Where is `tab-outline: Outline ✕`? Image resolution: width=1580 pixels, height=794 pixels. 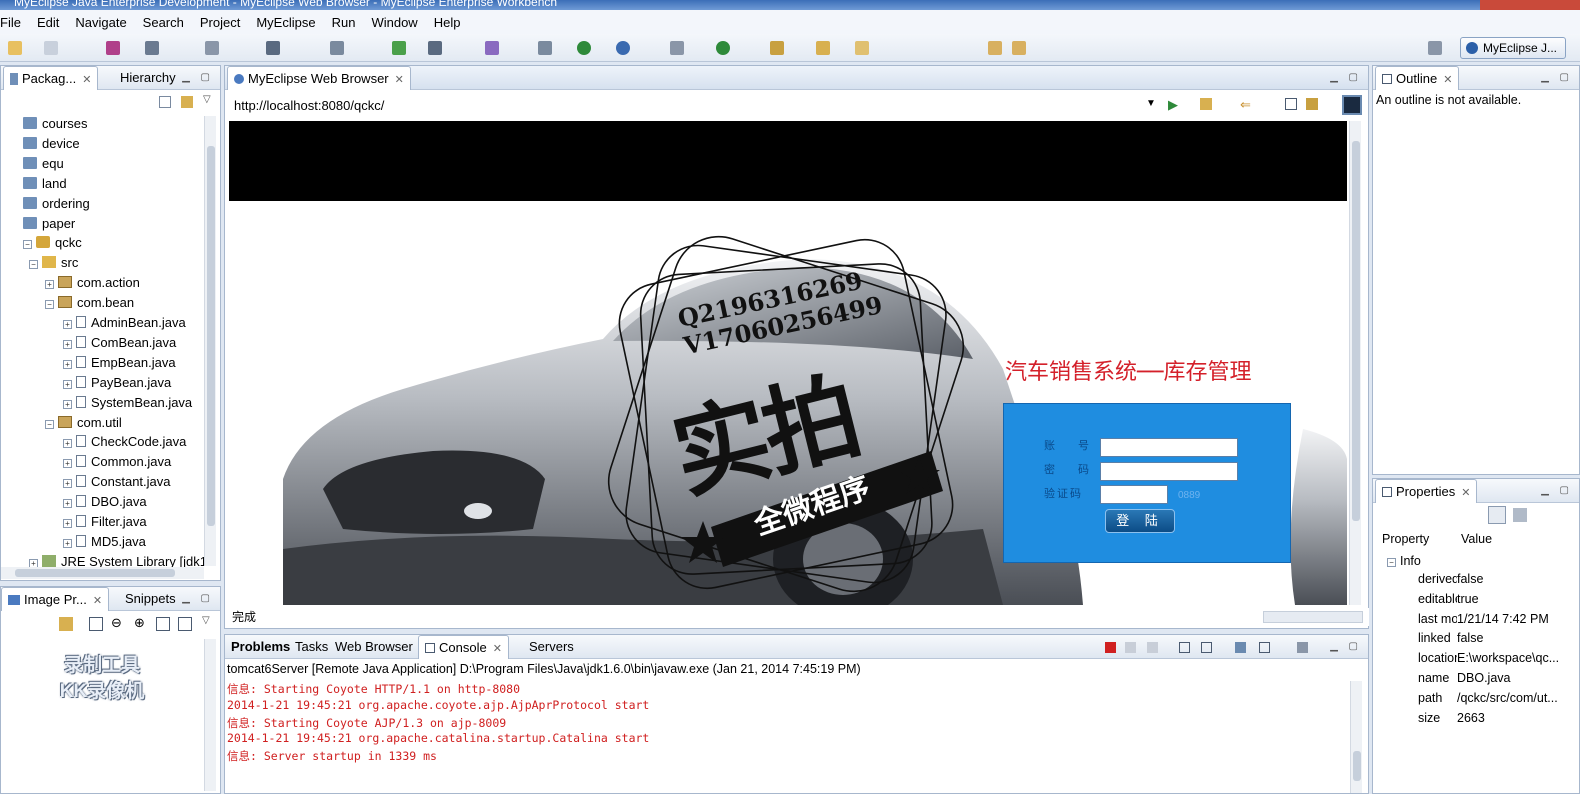 tab-outline: Outline ✕ is located at coordinates (1417, 78).